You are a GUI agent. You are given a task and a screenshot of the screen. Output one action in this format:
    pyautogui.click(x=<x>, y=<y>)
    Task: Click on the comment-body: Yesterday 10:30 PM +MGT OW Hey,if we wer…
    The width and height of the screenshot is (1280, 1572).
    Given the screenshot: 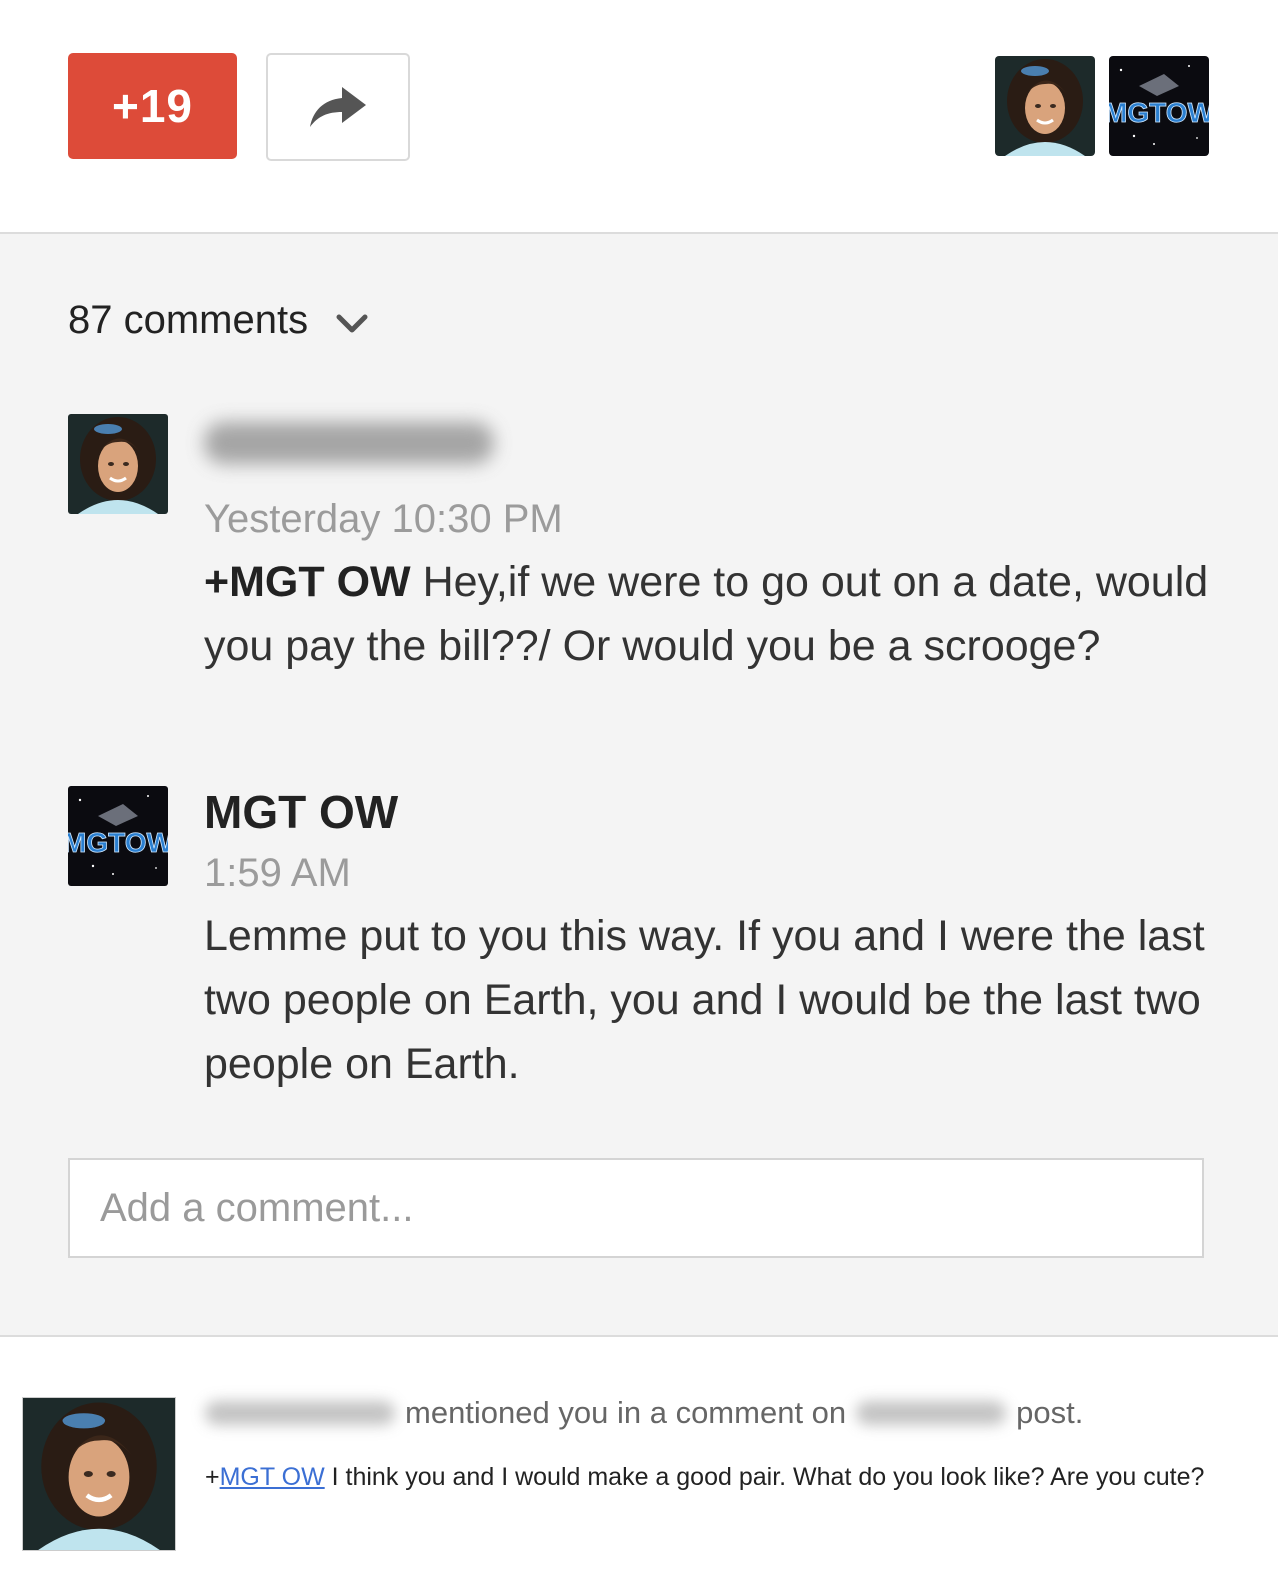 What is the action you would take?
    pyautogui.click(x=709, y=546)
    